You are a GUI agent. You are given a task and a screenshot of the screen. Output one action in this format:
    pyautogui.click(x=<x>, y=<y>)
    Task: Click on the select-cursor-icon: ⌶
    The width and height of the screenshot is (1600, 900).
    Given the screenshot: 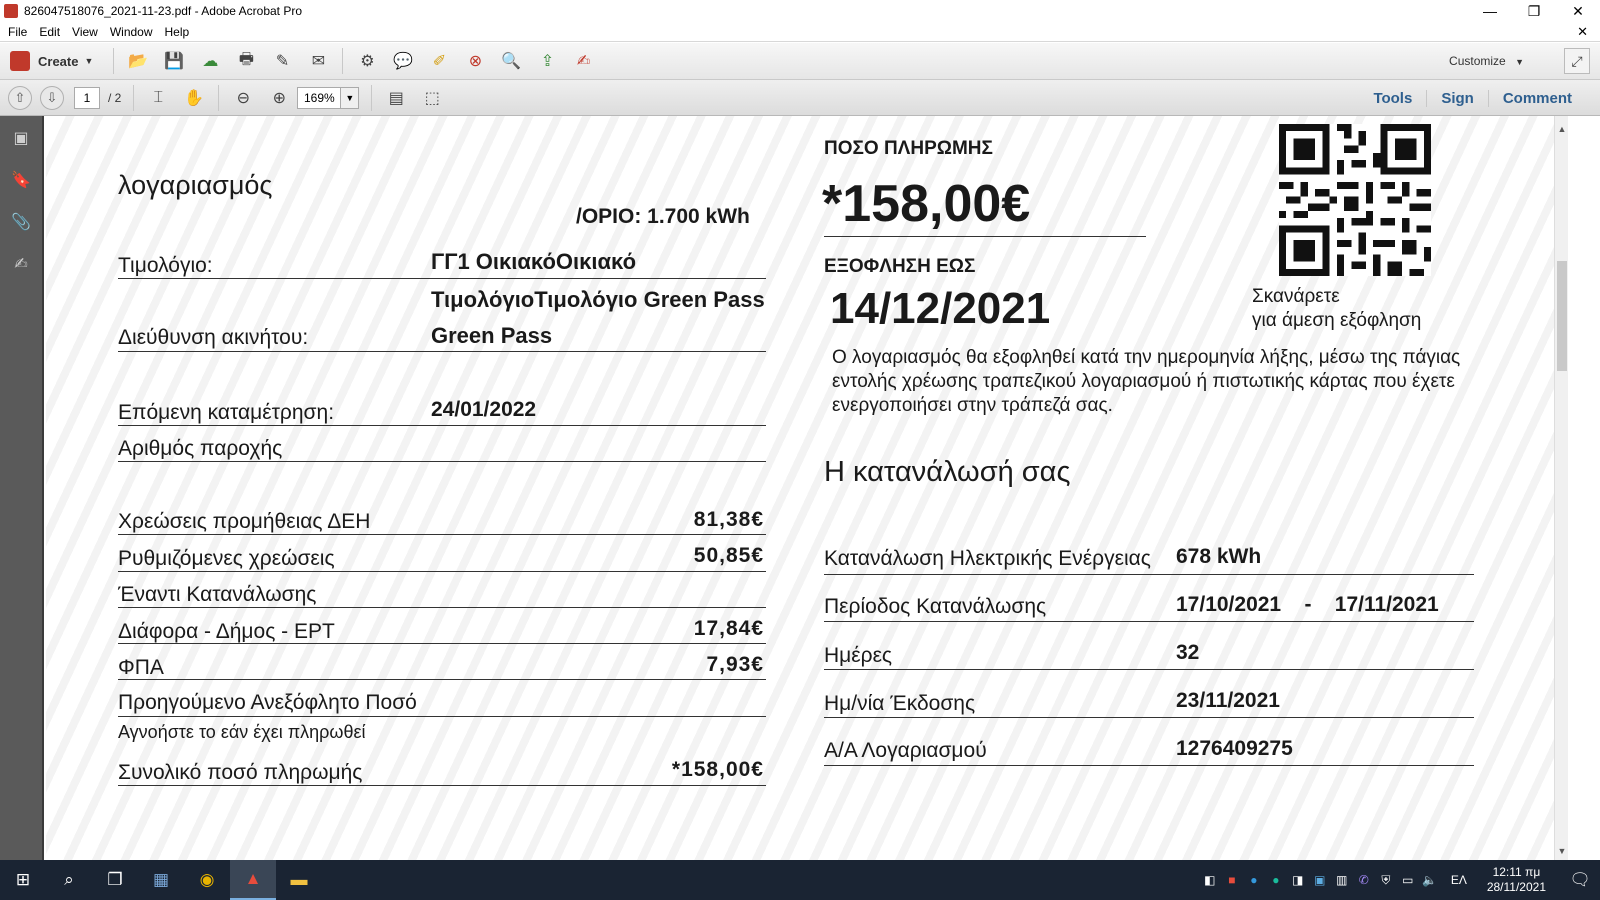 What is the action you would take?
    pyautogui.click(x=158, y=98)
    